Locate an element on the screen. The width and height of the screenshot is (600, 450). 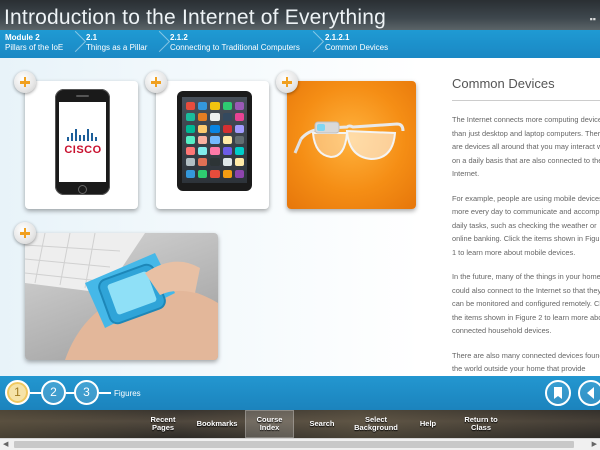
figures-bar: 1 2 3 Figures is located at coordinates (300, 393).